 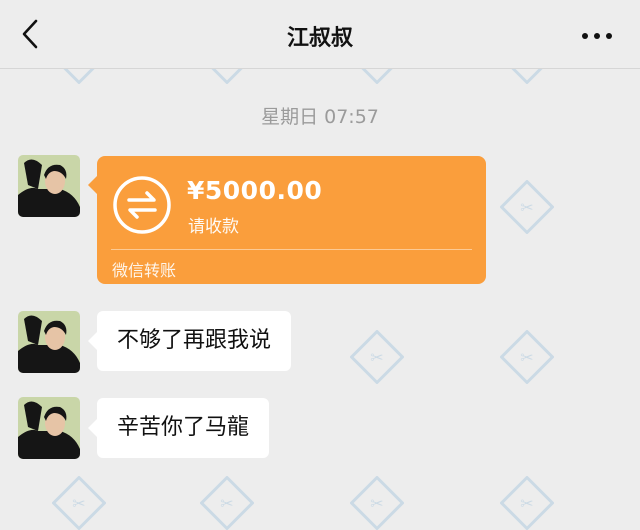 I want to click on message-bubble: 辛苦你了马龍, so click(x=178, y=428).